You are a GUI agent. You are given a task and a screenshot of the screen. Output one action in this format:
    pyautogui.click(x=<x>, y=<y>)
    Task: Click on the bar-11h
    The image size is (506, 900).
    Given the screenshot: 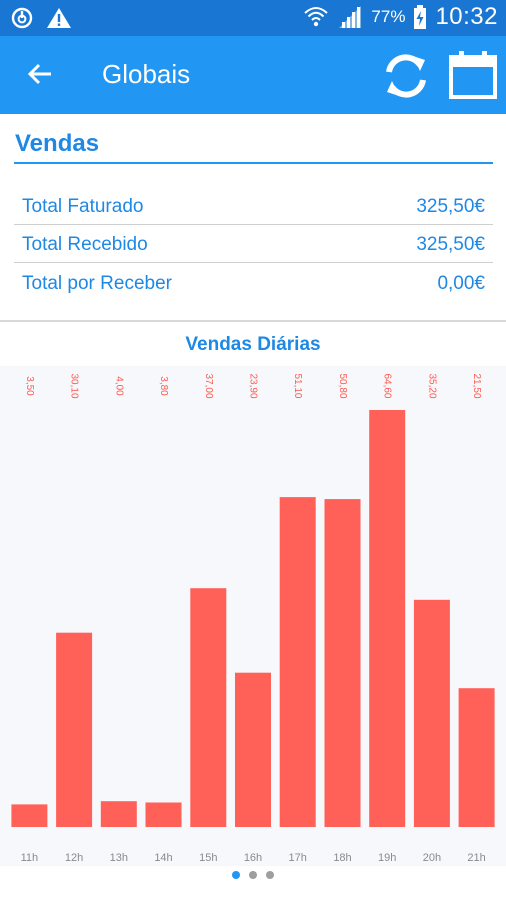 What is the action you would take?
    pyautogui.click(x=29, y=815)
    